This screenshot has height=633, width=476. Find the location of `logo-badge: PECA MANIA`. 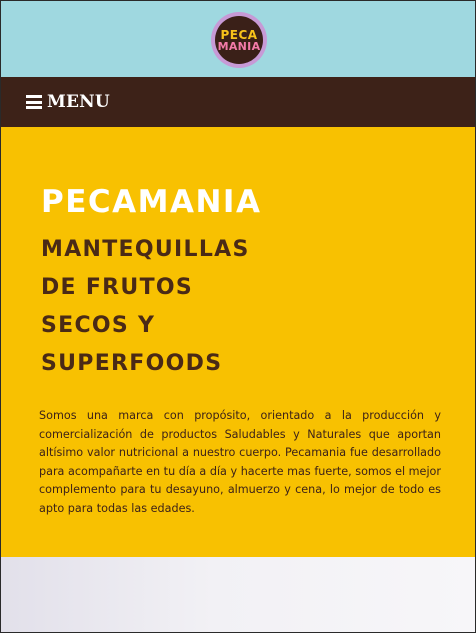

logo-badge: PECA MANIA is located at coordinates (239, 40).